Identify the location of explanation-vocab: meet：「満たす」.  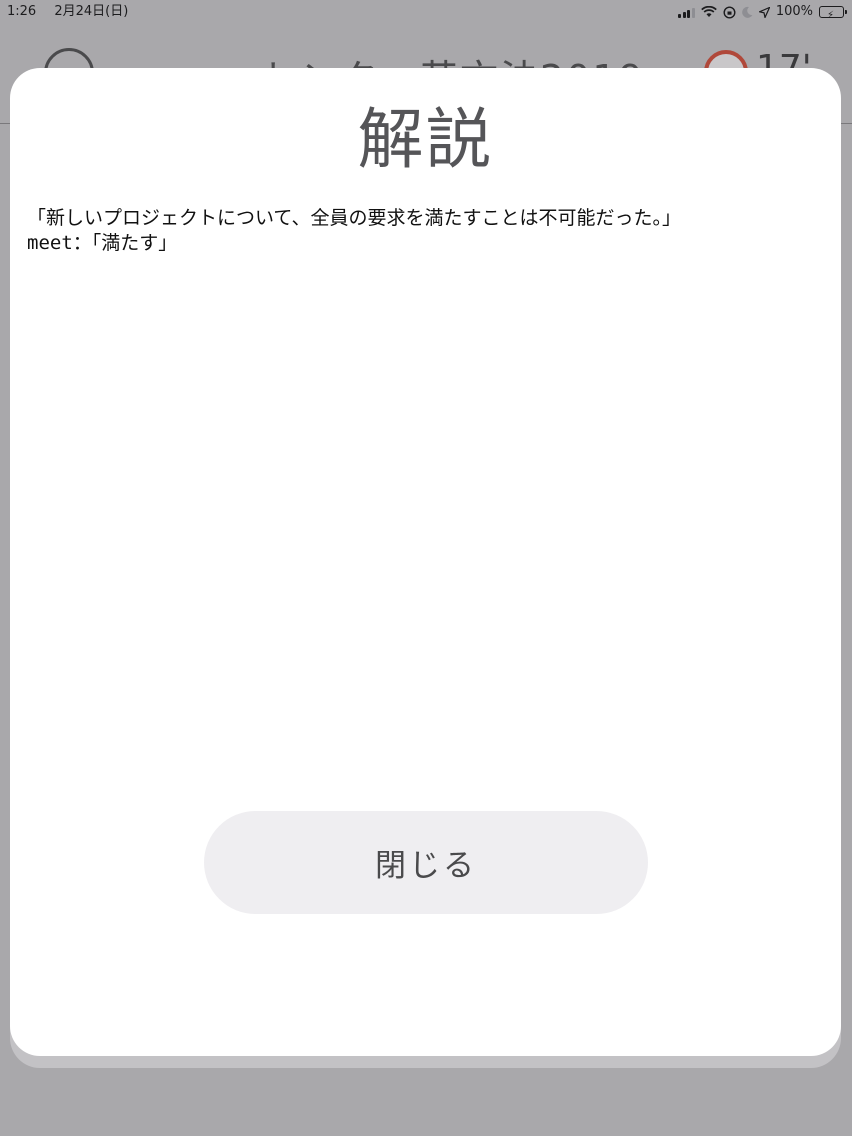
(102, 243).